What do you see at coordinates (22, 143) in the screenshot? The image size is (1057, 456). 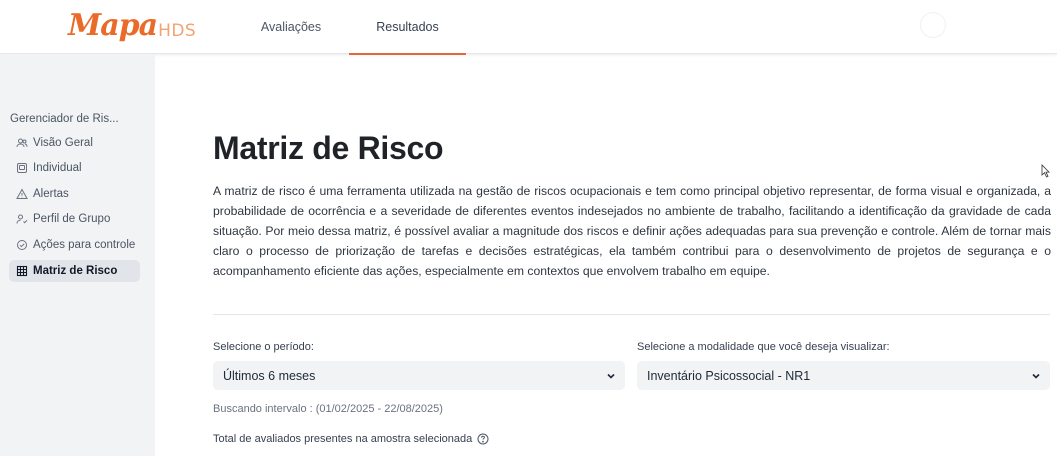 I see `users-icon` at bounding box center [22, 143].